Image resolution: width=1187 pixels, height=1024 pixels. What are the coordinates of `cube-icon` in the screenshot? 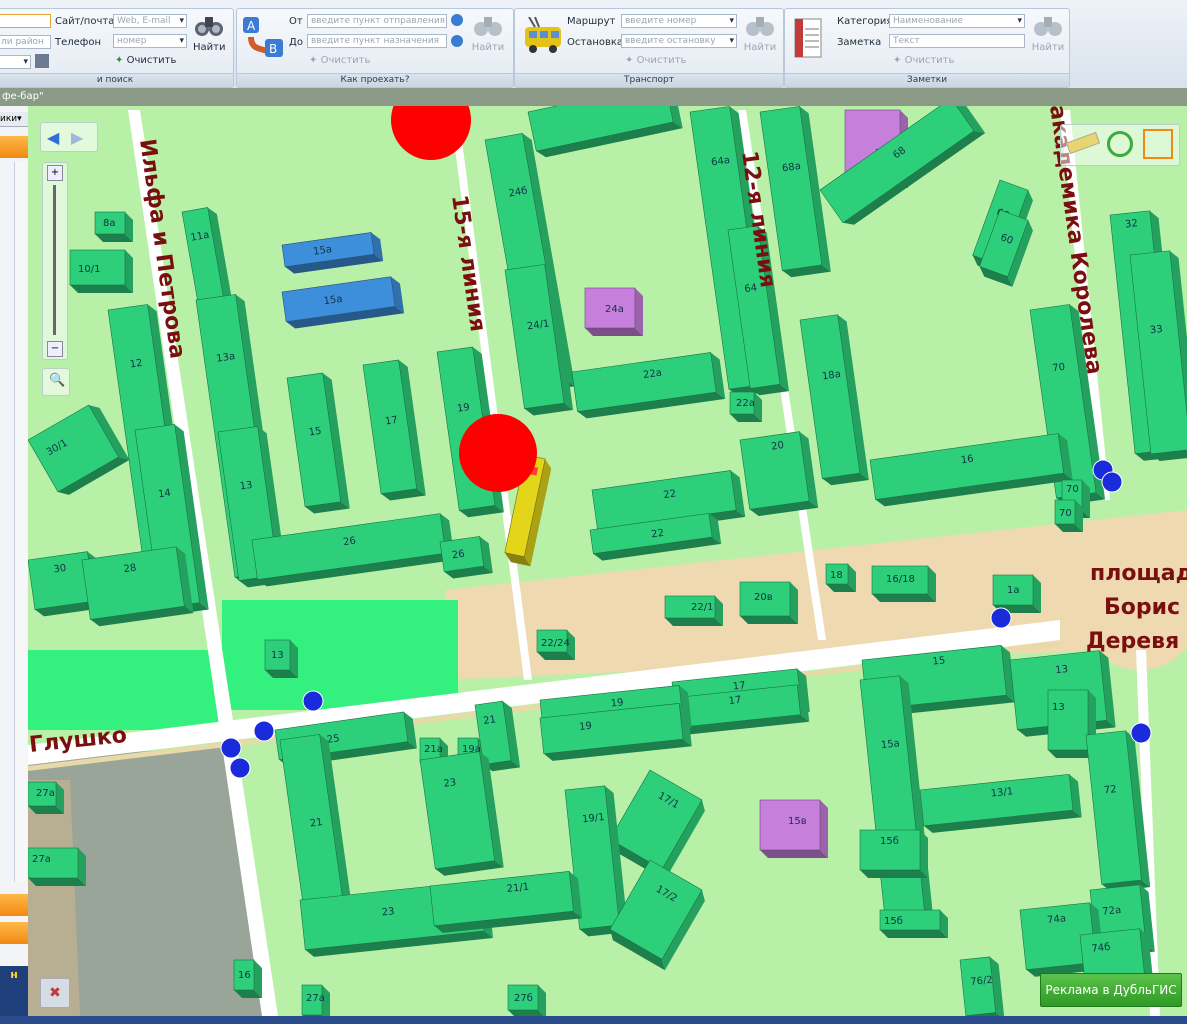 It's located at (1158, 144).